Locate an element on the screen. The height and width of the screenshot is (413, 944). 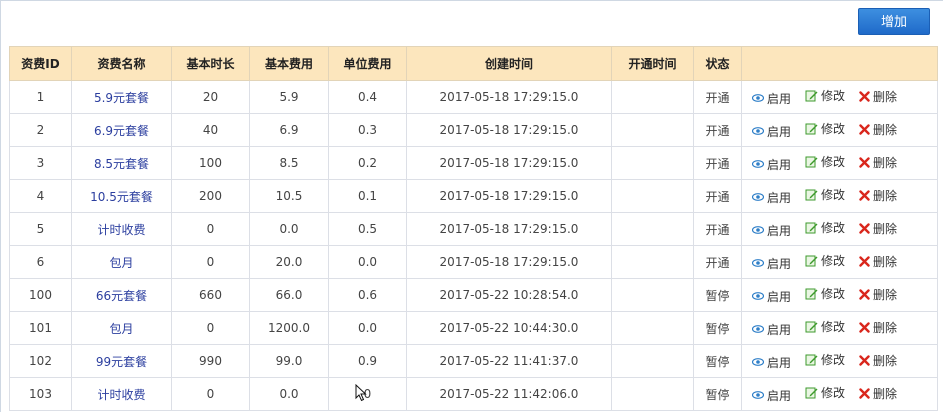
cell-base-fee: 99.0 is located at coordinates (289, 361).